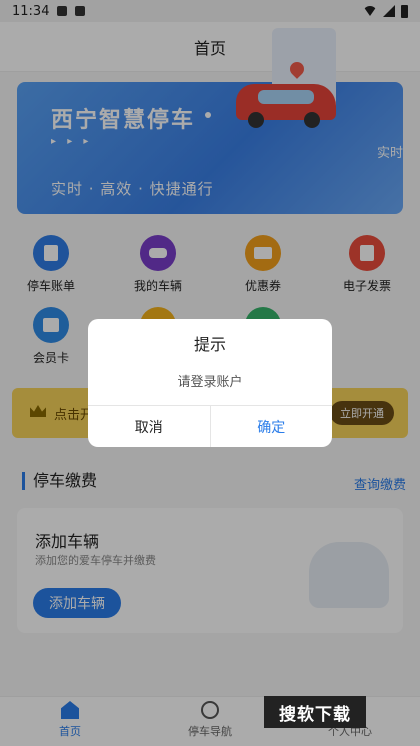  What do you see at coordinates (209, 344) in the screenshot?
I see `dialog-title: 提示` at bounding box center [209, 344].